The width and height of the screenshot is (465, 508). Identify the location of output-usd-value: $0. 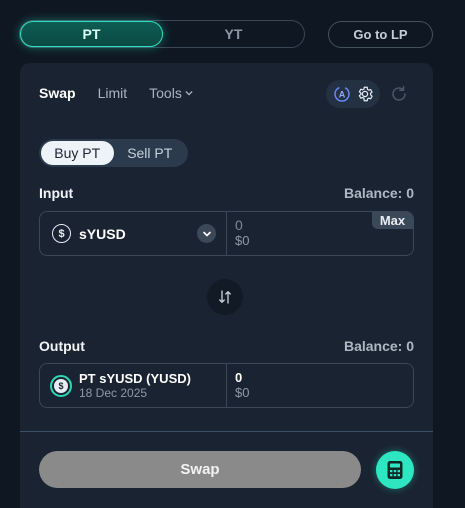
(242, 392).